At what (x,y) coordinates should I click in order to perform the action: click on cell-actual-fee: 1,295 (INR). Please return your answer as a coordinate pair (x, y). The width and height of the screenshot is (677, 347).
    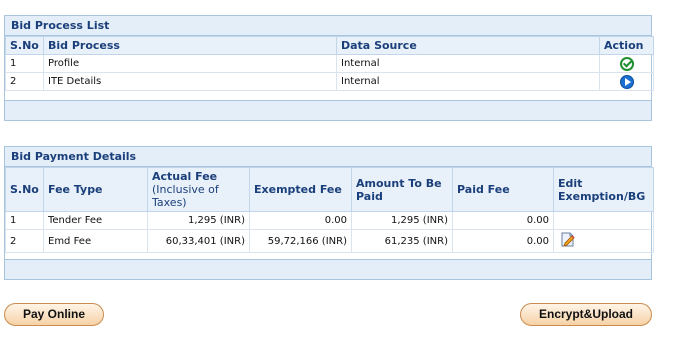
    Looking at the image, I should click on (198, 220).